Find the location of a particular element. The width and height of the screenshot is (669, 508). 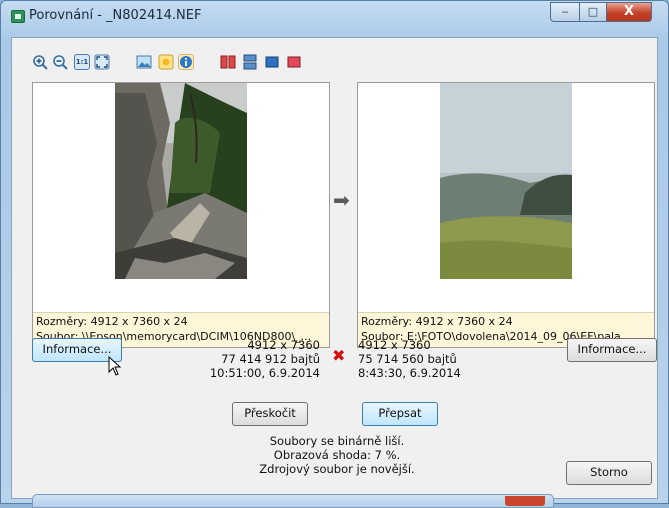

skip-button: Přeskočit is located at coordinates (270, 414).